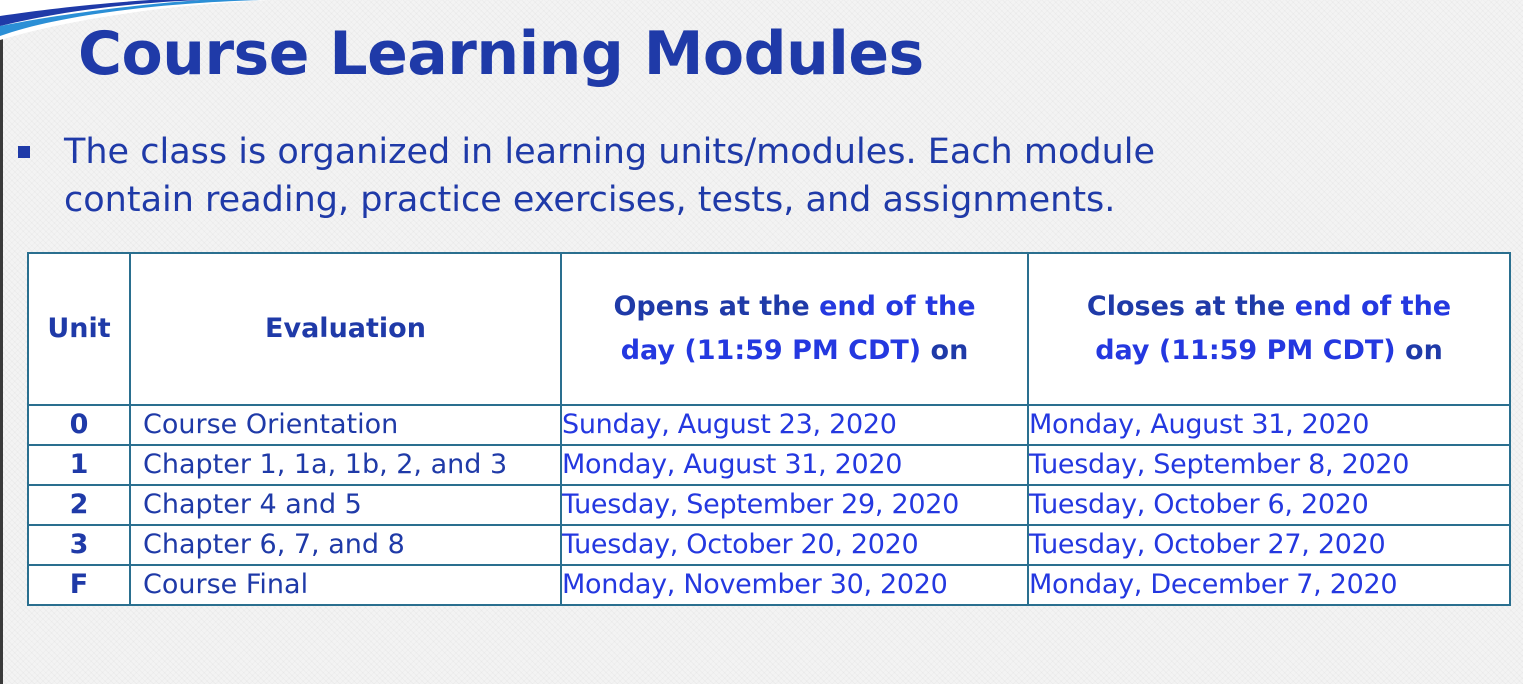 This screenshot has height=684, width=1523. I want to click on evaluation-cell: Chapter 4 and 5, so click(345, 505).